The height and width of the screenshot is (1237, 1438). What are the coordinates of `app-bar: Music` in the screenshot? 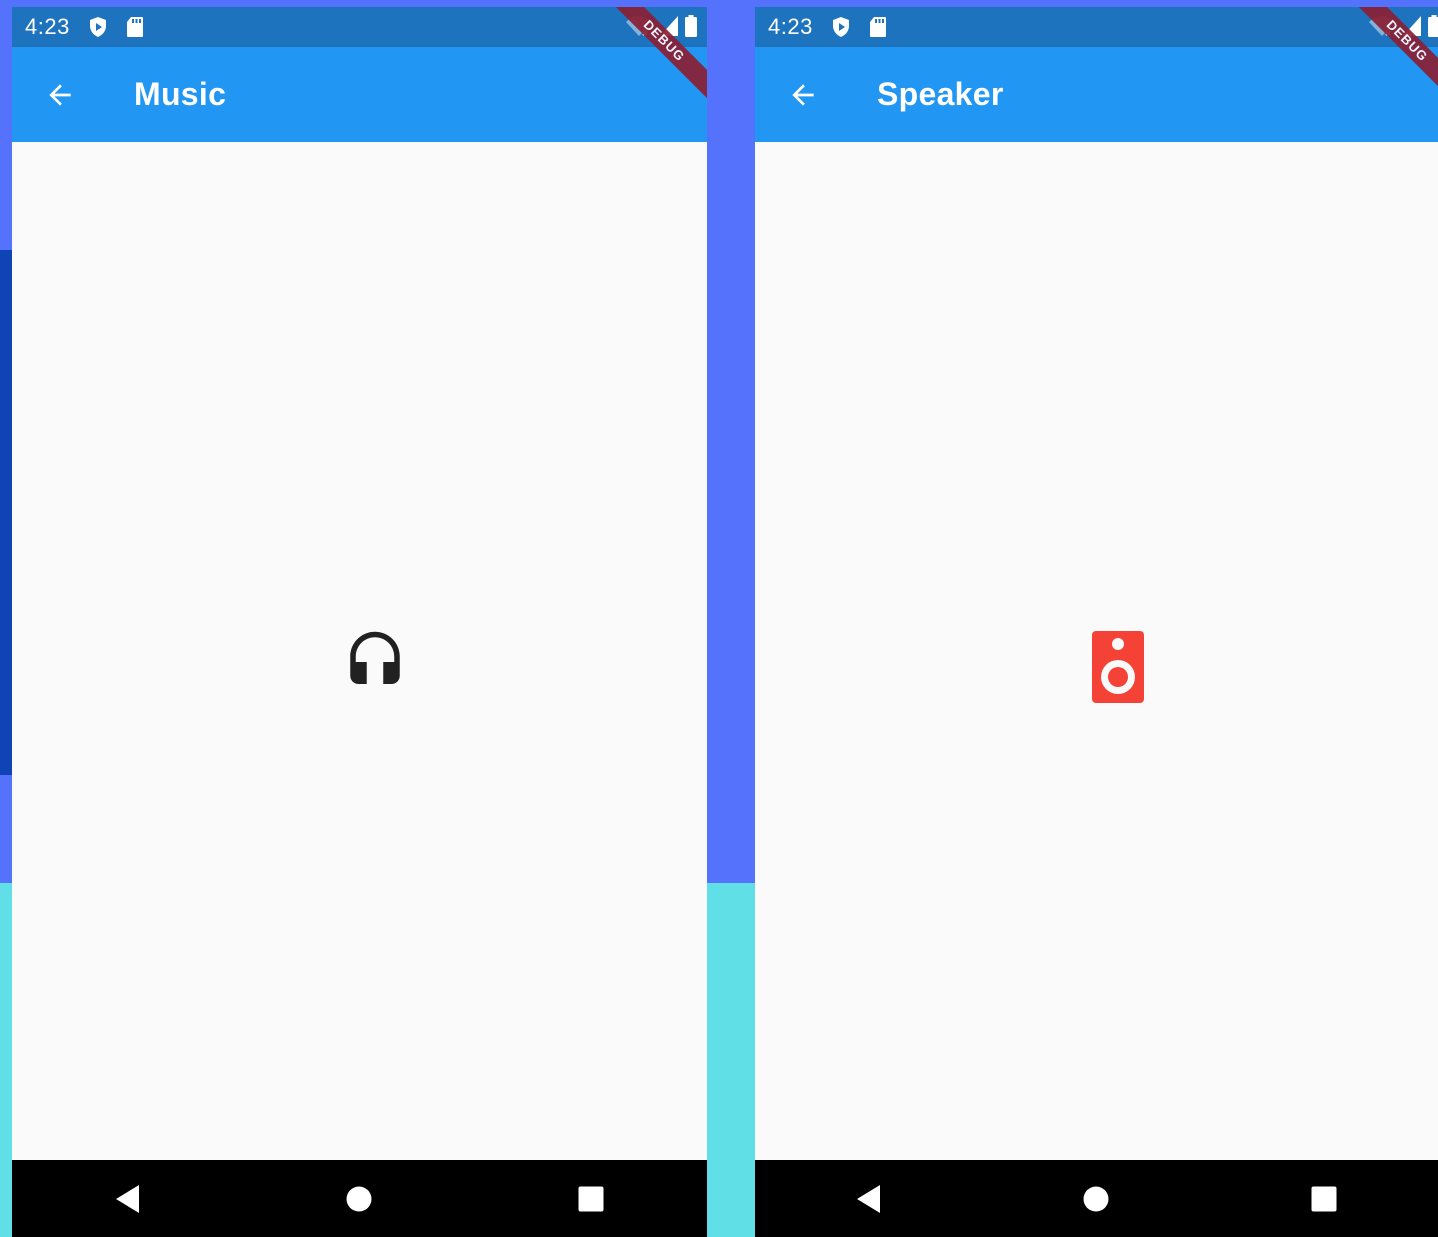 It's located at (359, 94).